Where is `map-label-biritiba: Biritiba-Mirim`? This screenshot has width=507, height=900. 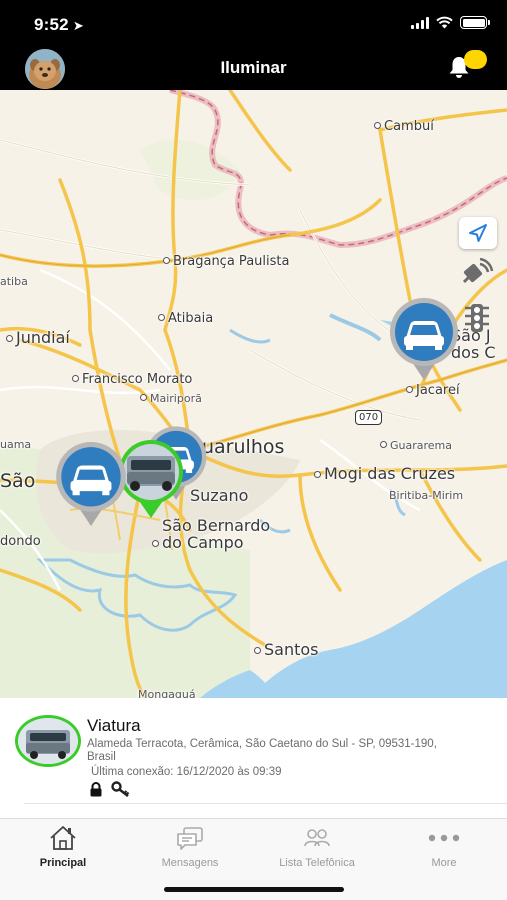
map-label-biritiba: Biritiba-Mirim is located at coordinates (426, 495).